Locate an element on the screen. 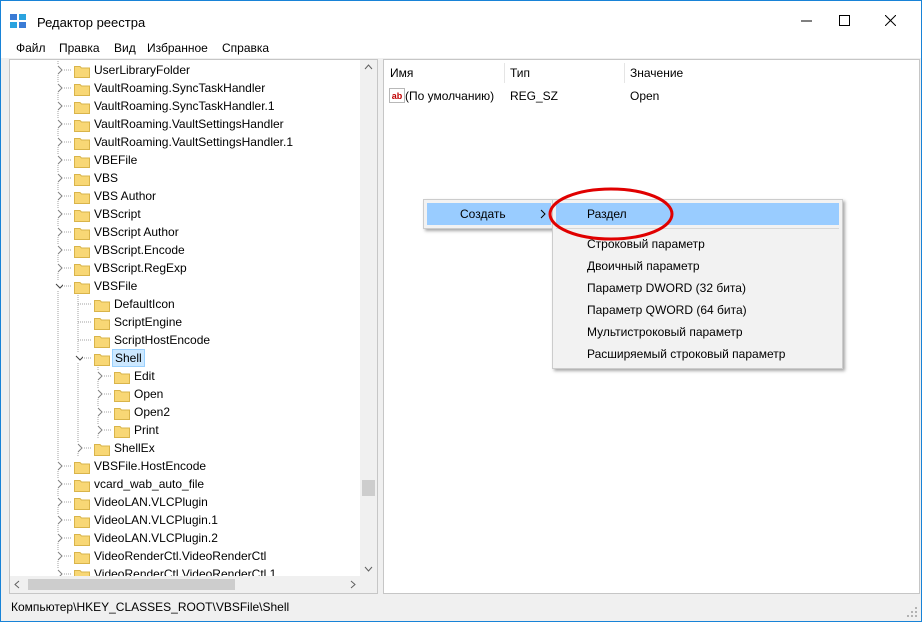 The height and width of the screenshot is (622, 922). tree-item: VaultRoaming.VaultSettingsHandler.1 is located at coordinates (185, 142).